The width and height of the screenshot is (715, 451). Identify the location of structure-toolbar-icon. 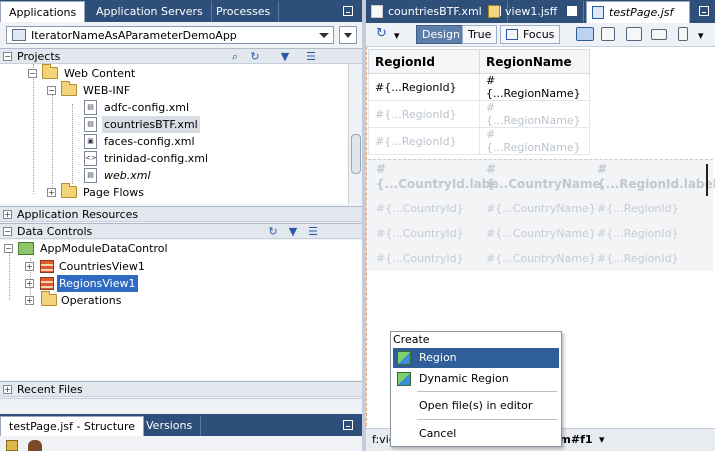
(12, 445).